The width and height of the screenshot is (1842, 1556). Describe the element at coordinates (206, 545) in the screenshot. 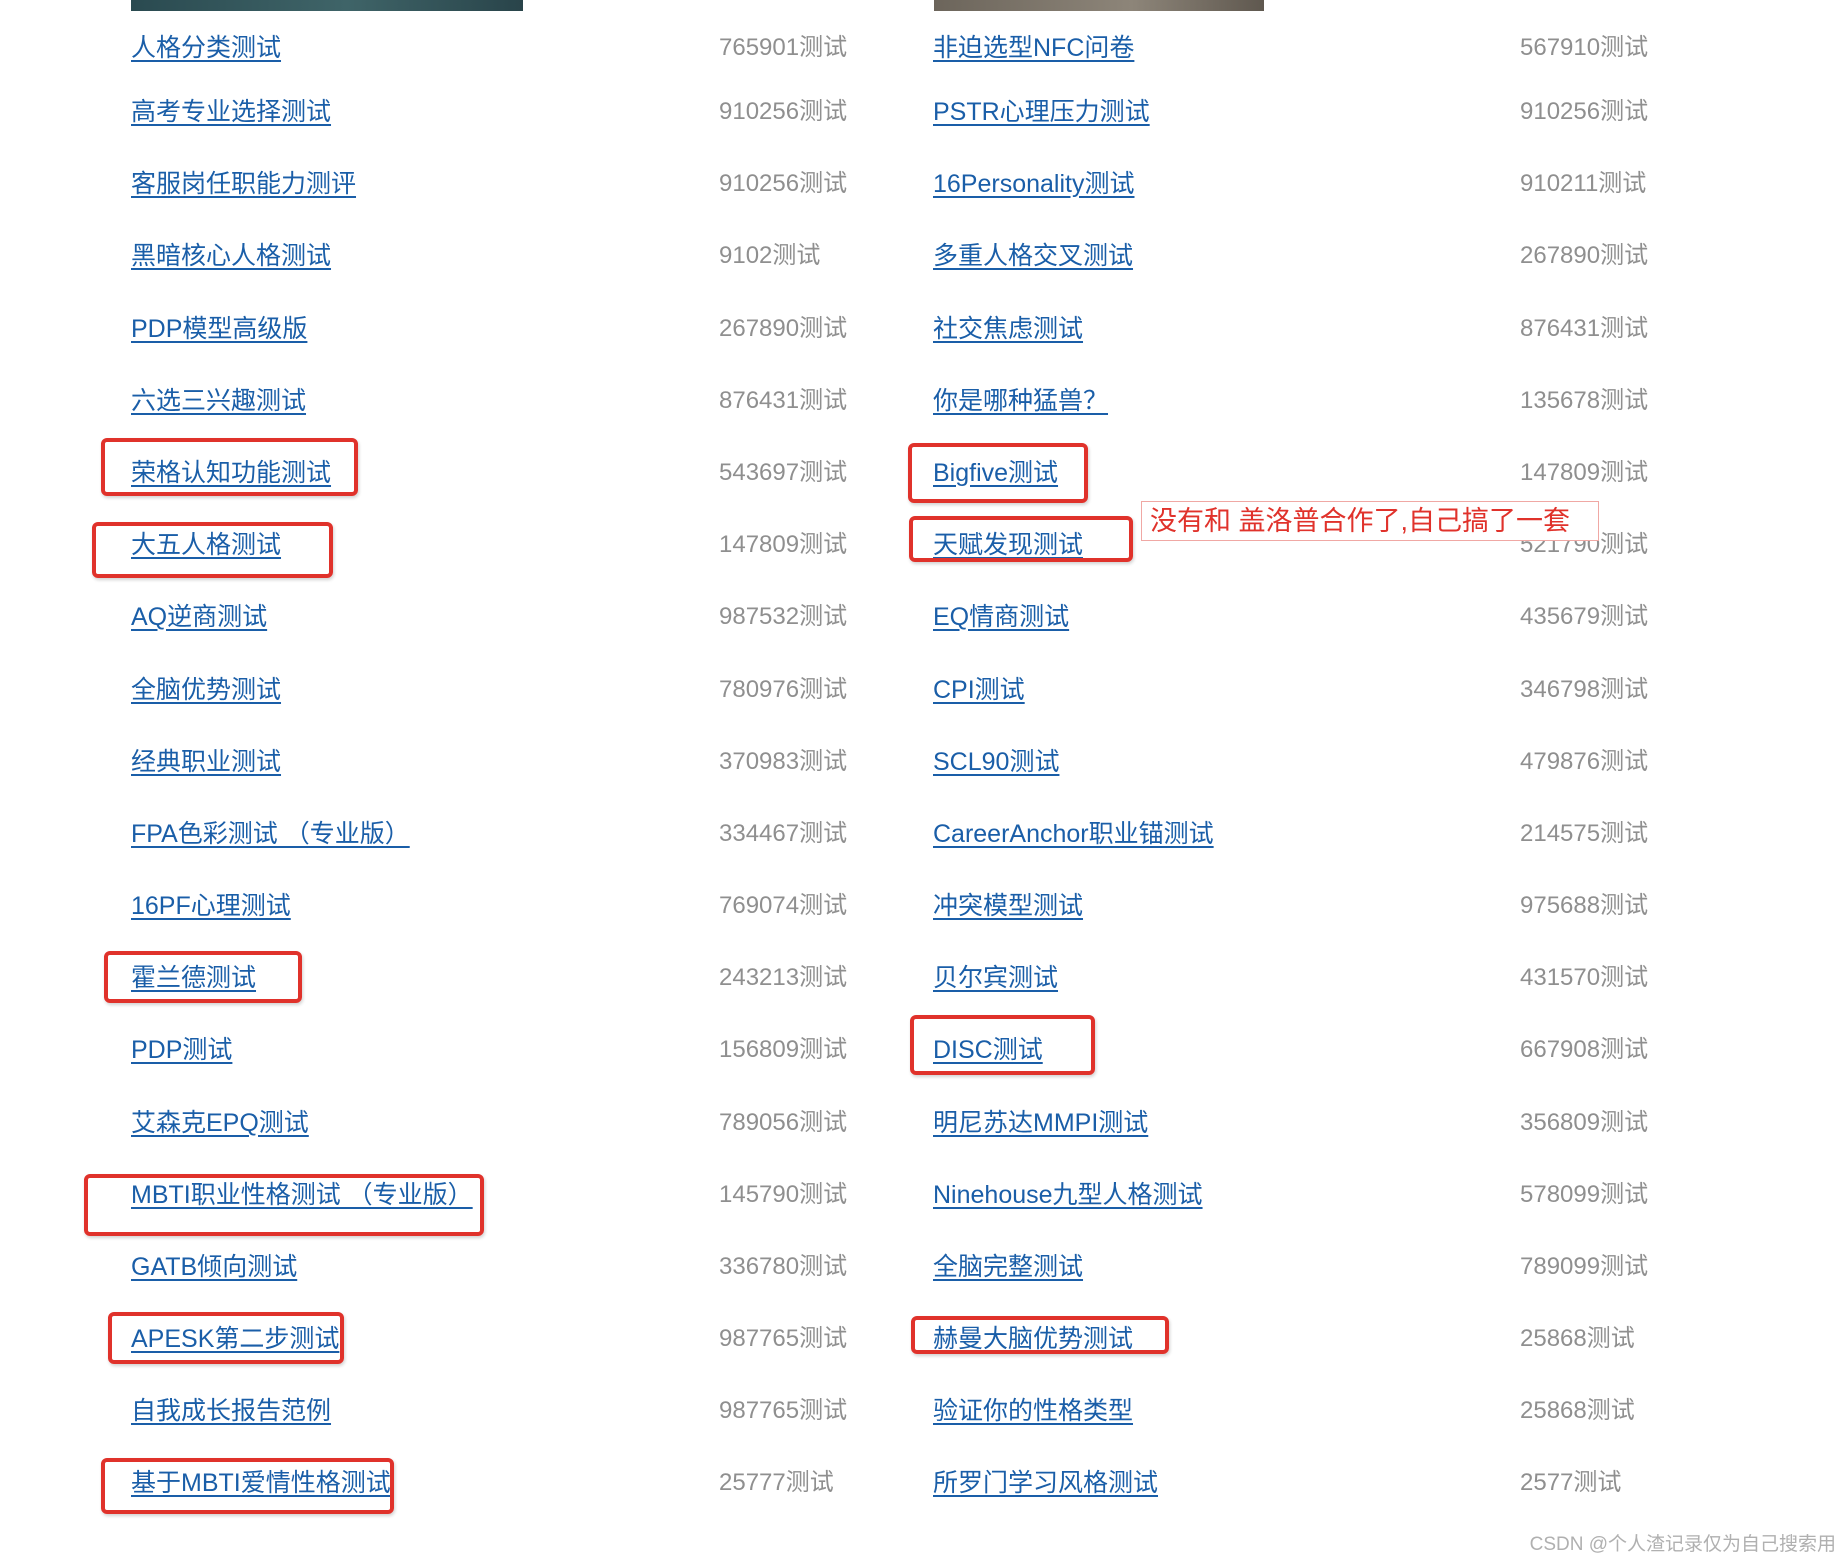

I see `test-link: 大五人格测试` at that location.